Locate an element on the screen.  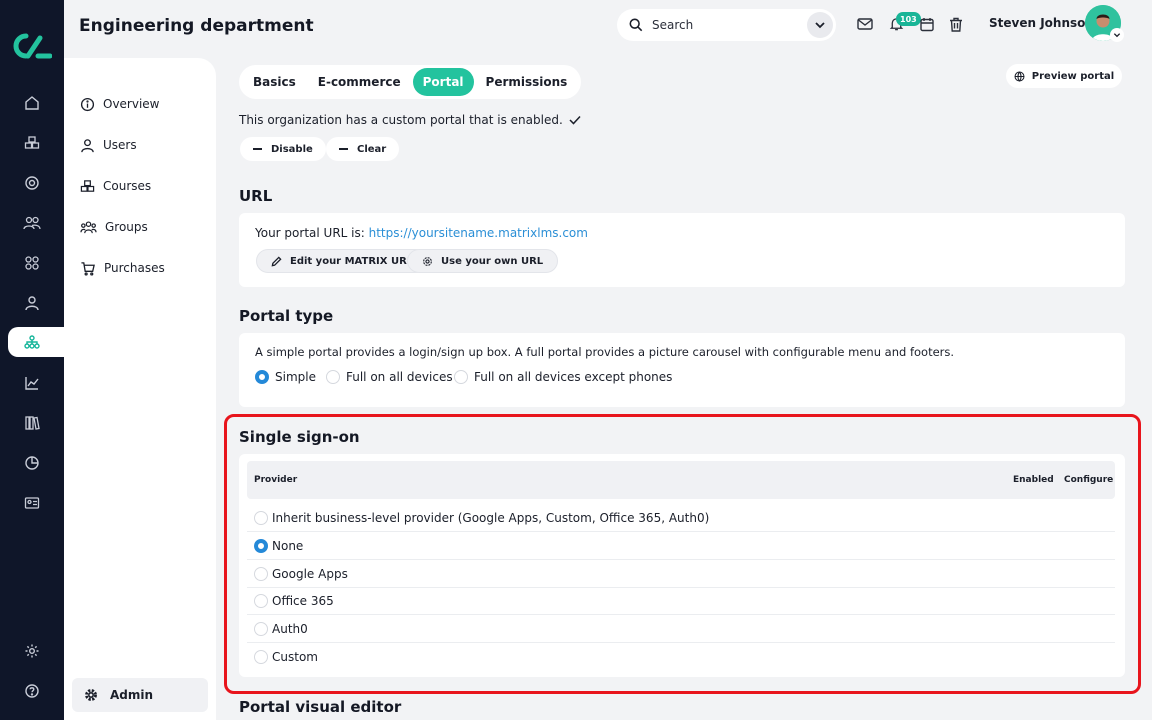
target-icon is located at coordinates (32, 183).